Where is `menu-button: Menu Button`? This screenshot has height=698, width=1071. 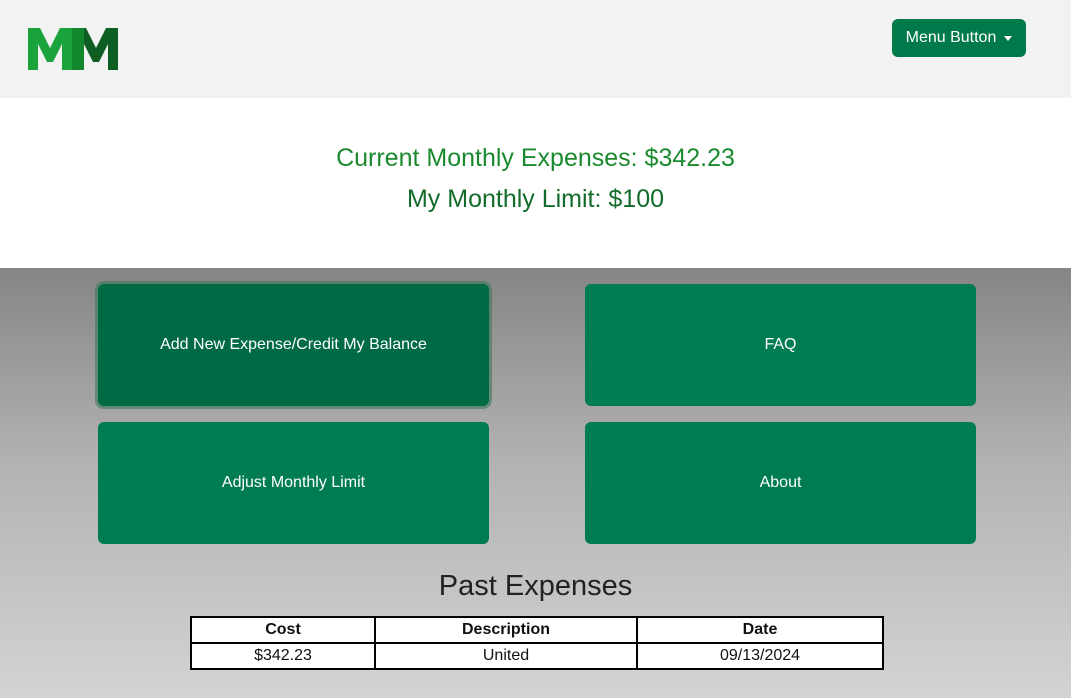
menu-button: Menu Button is located at coordinates (959, 38).